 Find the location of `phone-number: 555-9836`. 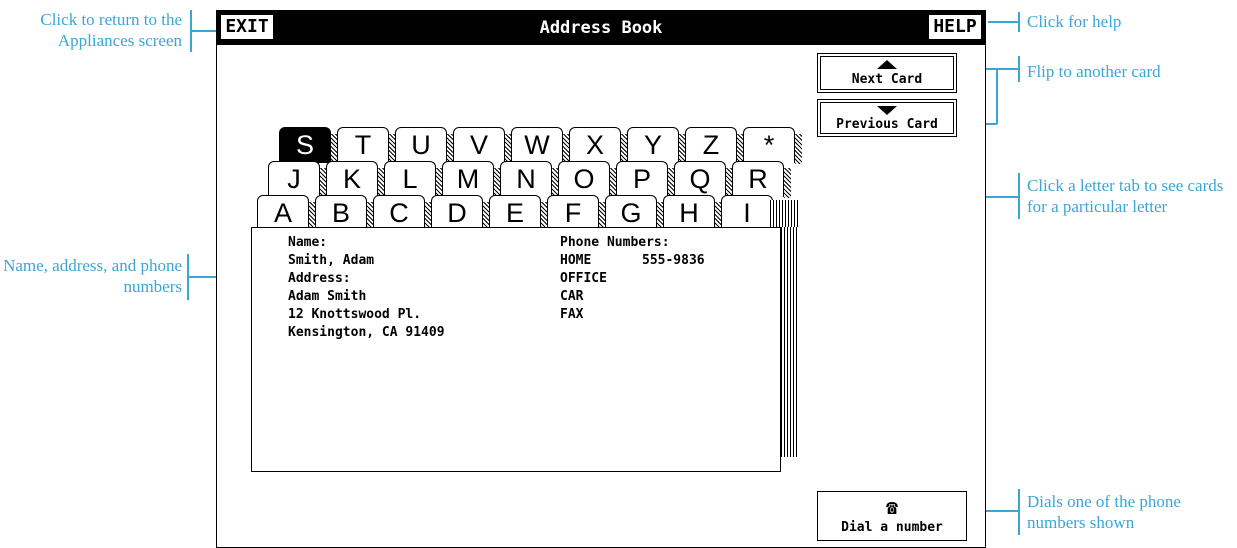

phone-number: 555-9836 is located at coordinates (673, 260).